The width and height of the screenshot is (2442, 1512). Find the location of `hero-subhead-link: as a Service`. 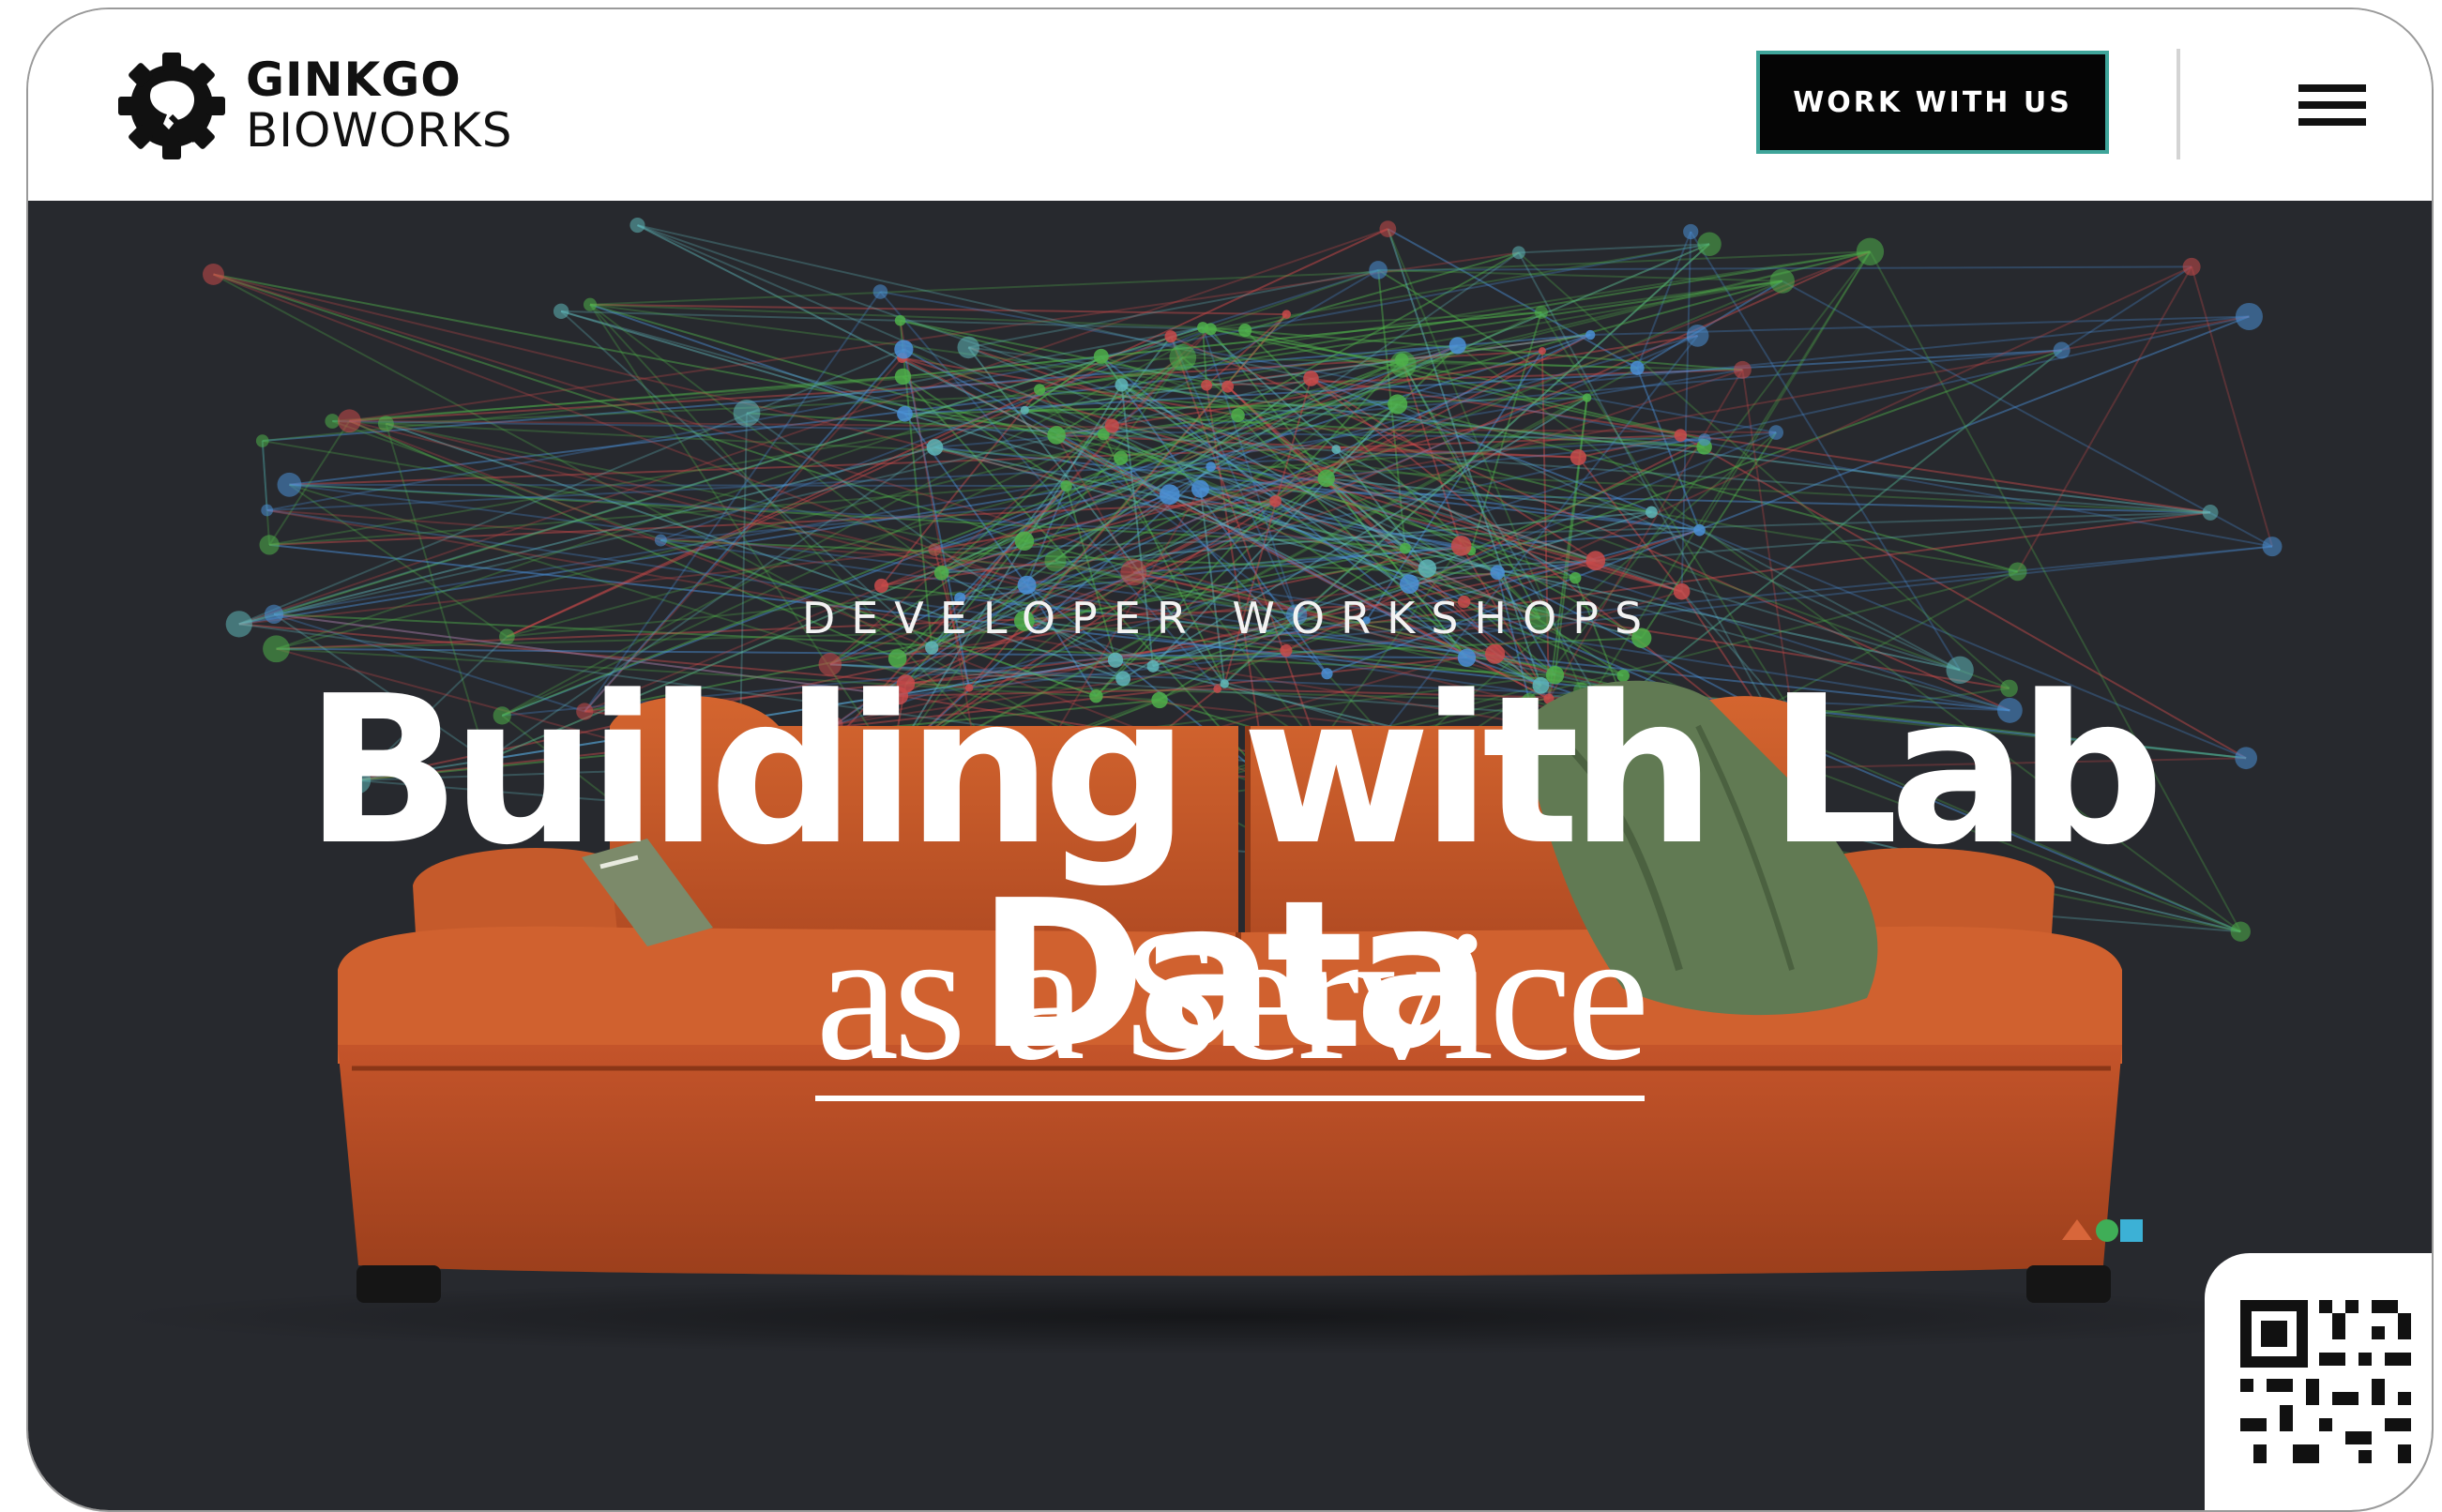

hero-subhead-link: as a Service is located at coordinates (1232, 1001).